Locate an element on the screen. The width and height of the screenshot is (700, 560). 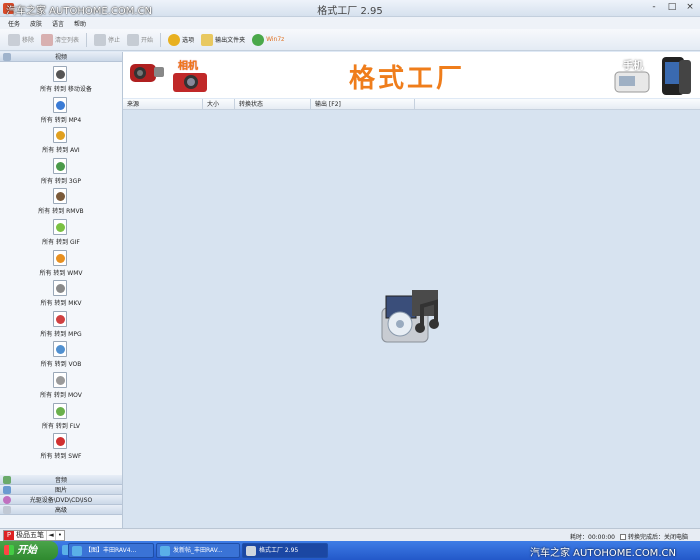
remove-icon is located at coordinates (14, 39).